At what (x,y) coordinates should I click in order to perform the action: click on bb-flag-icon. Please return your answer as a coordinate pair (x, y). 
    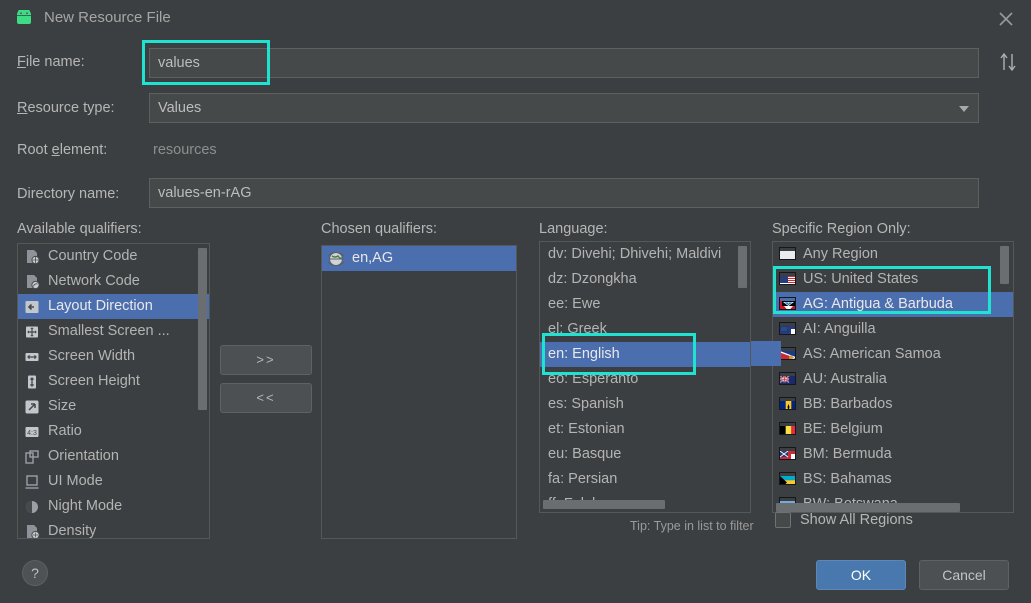
    Looking at the image, I should click on (787, 404).